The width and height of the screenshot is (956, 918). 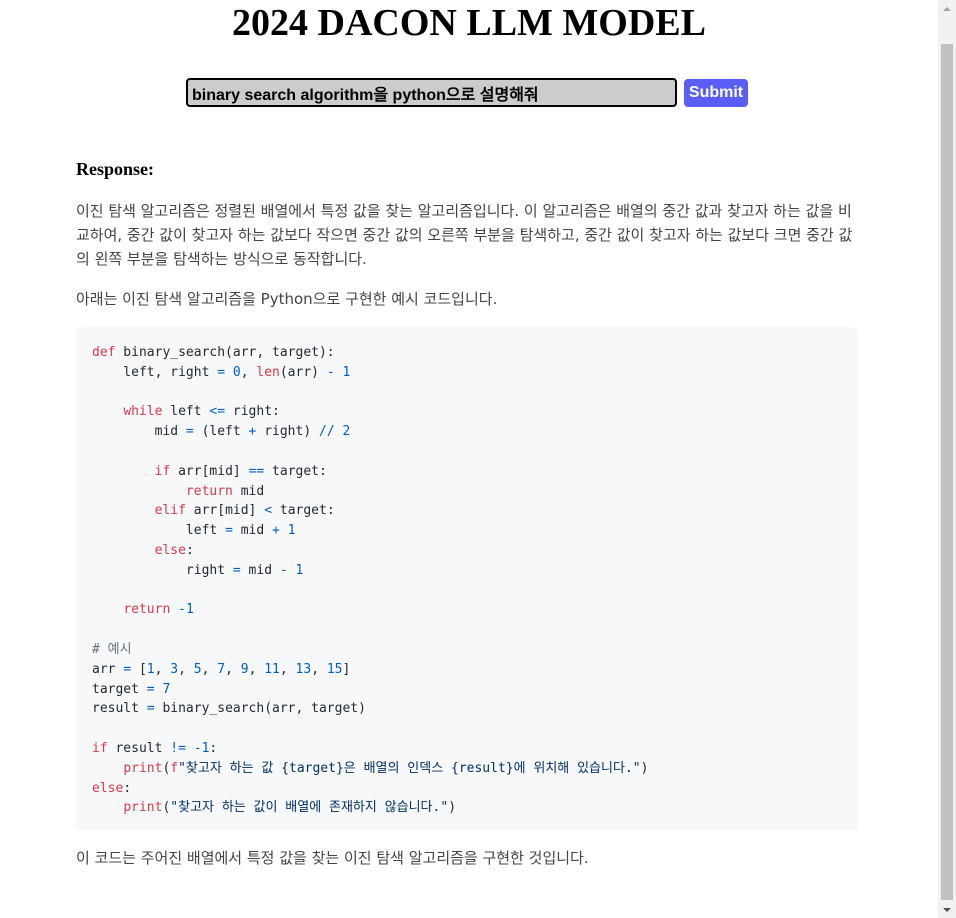 I want to click on page-title: 2024 DACON LLM MODEL, so click(x=469, y=23).